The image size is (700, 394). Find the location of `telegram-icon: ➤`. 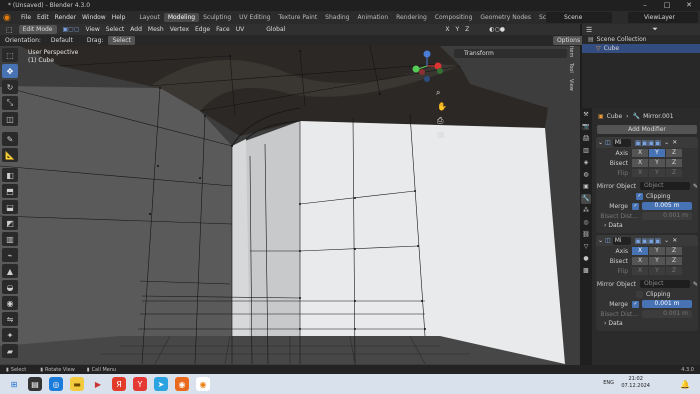

telegram-icon: ➤ is located at coordinates (161, 384).